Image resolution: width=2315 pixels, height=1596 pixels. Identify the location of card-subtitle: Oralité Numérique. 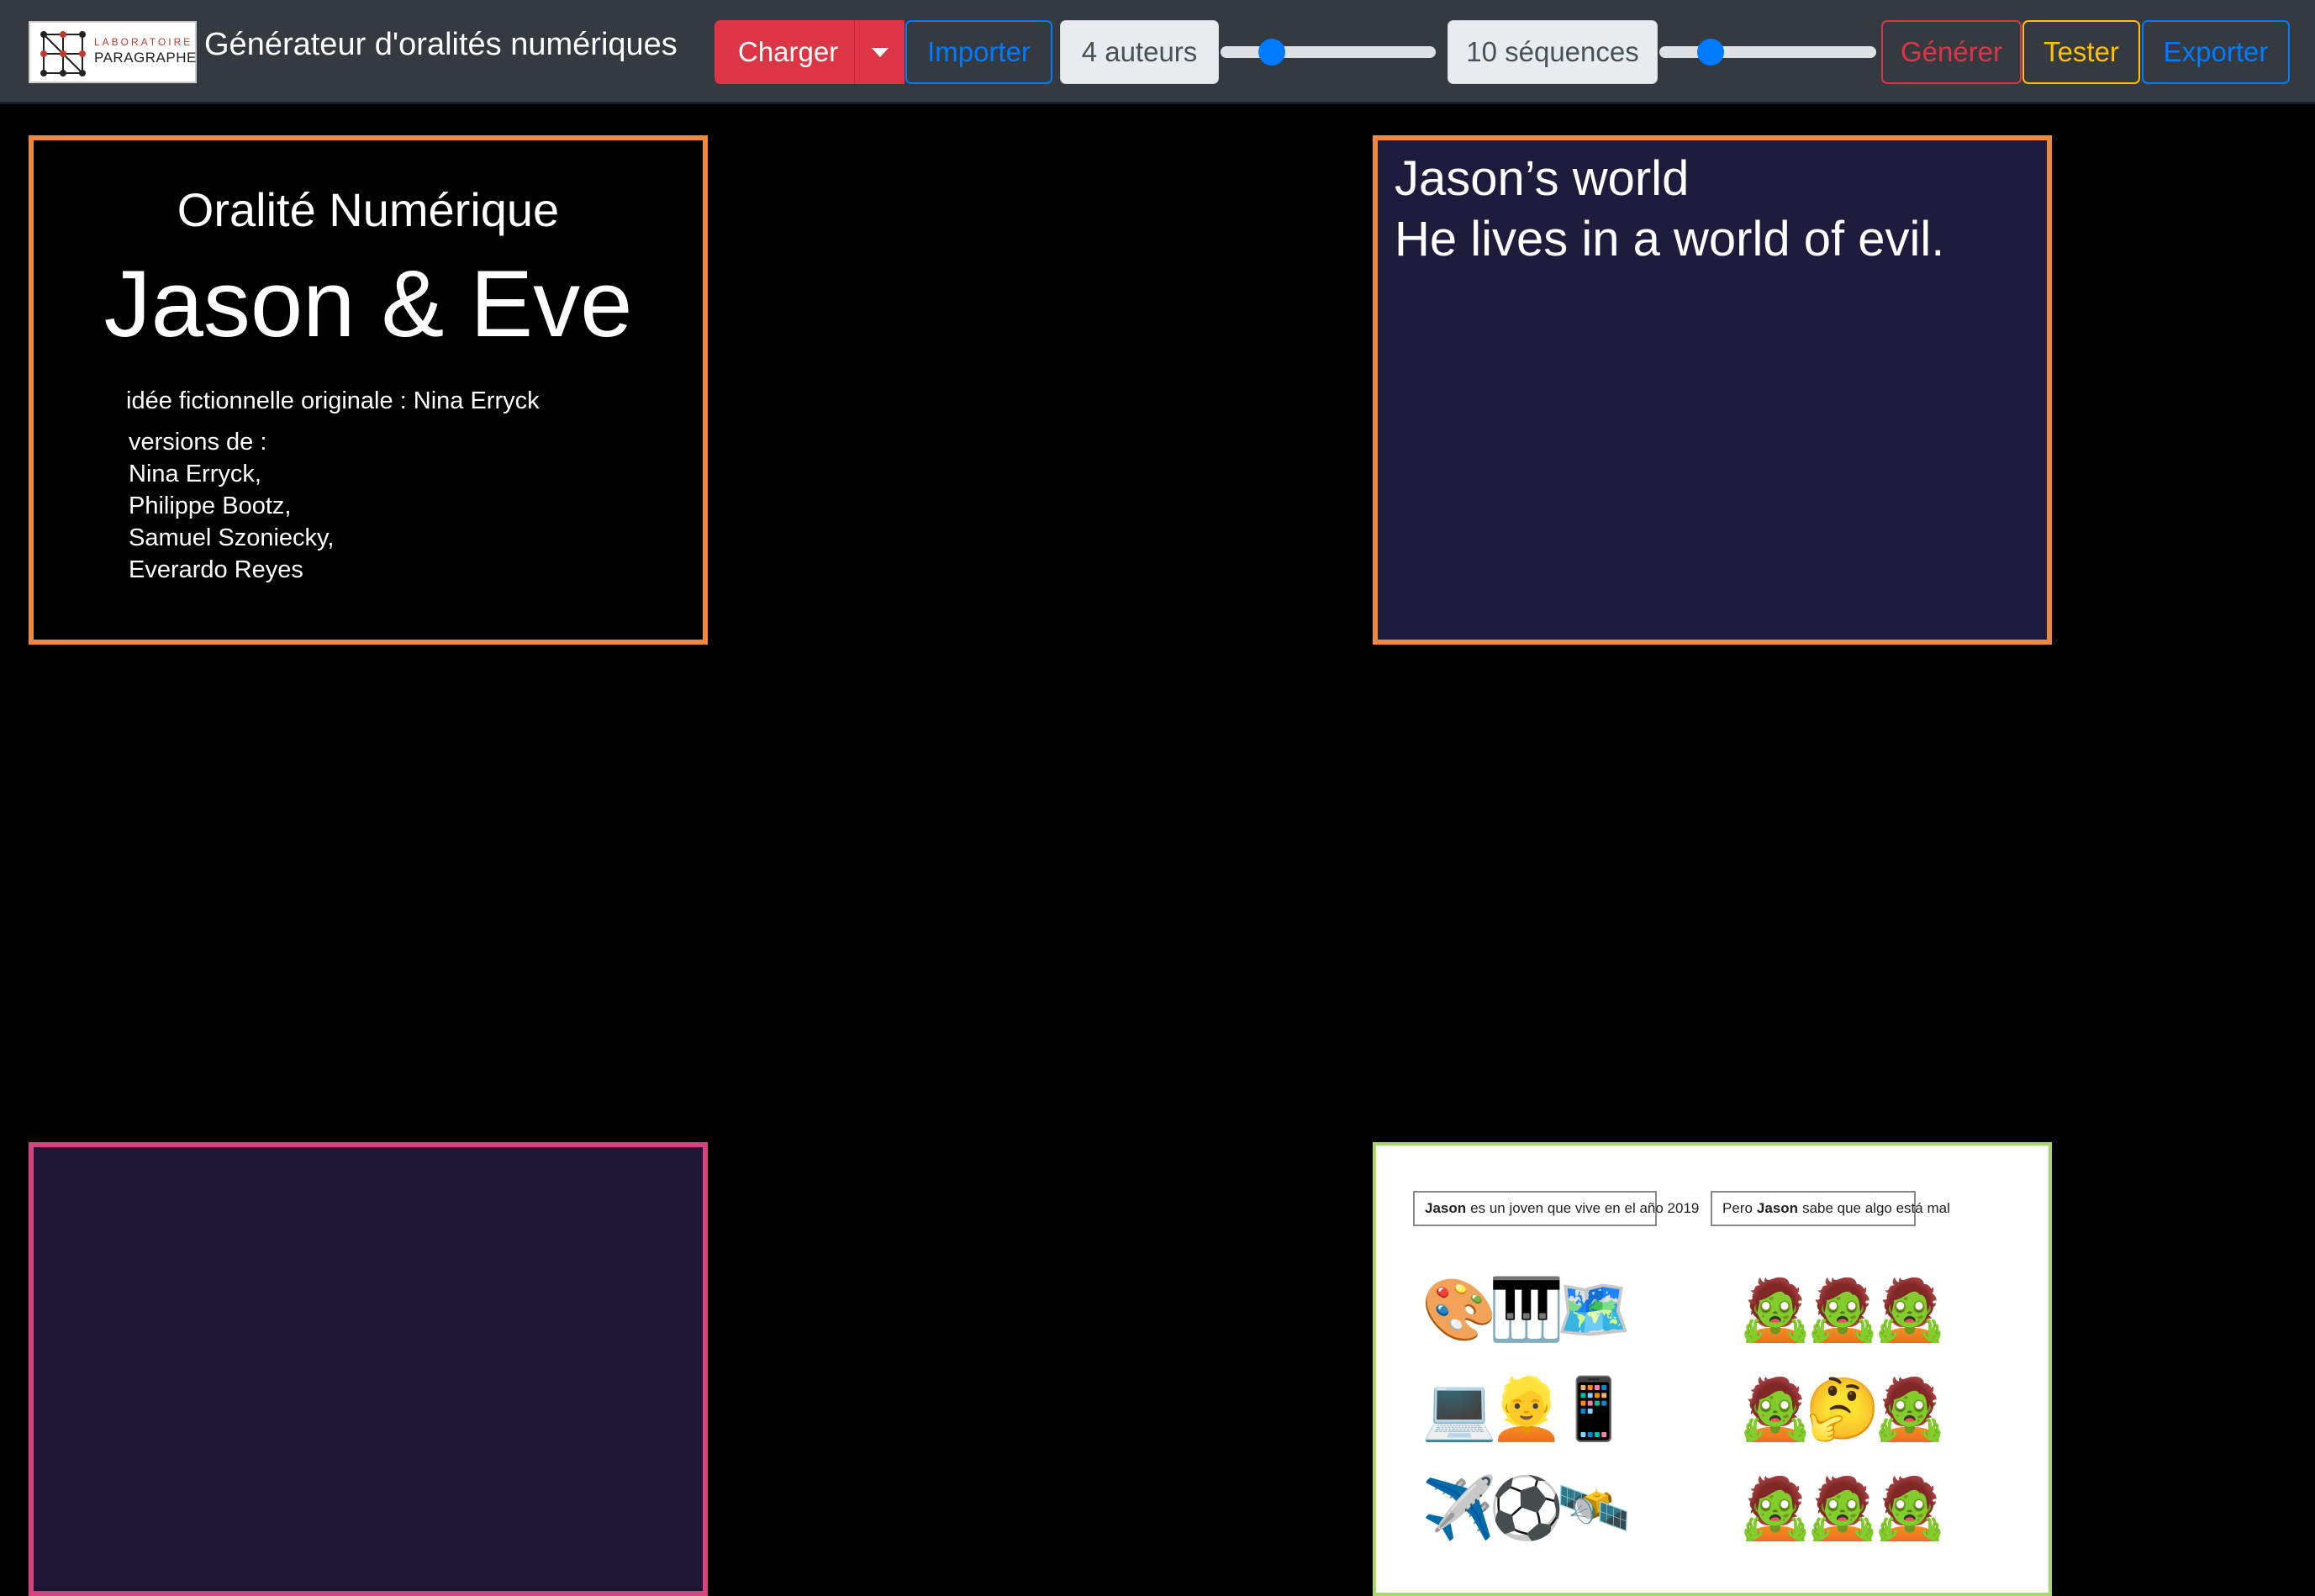
(368, 209).